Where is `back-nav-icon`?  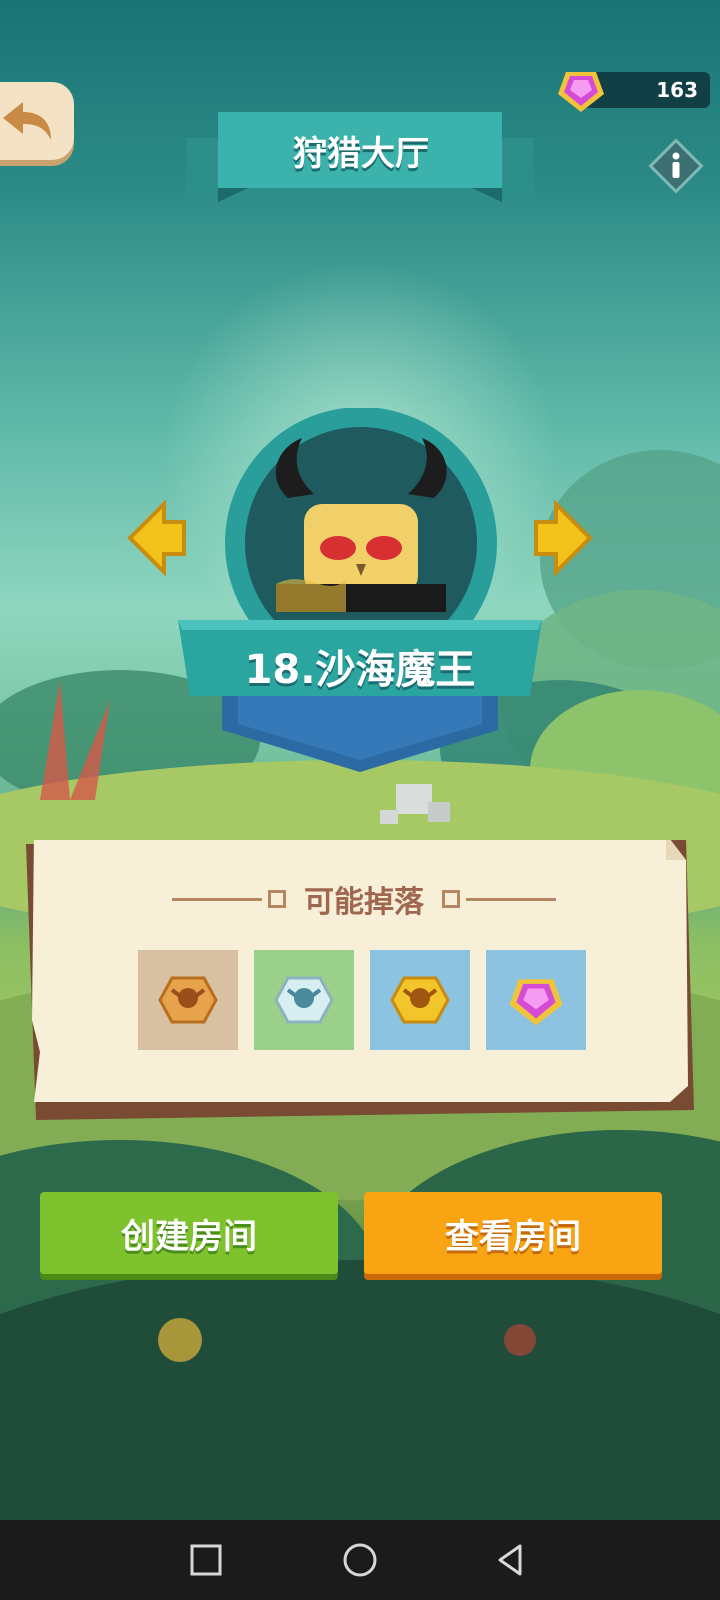
back-nav-icon is located at coordinates (512, 1560).